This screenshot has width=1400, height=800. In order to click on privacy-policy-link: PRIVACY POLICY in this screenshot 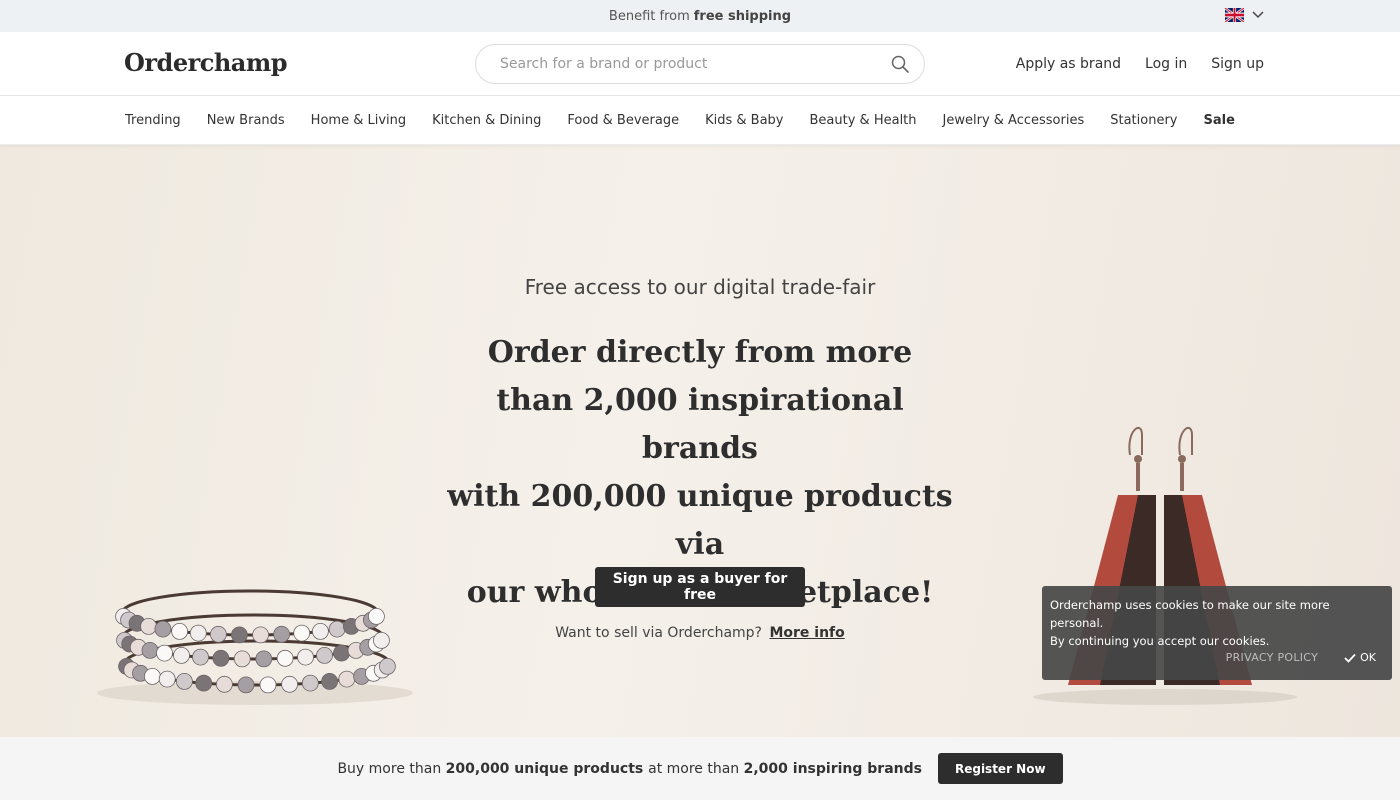, I will do `click(1272, 658)`.